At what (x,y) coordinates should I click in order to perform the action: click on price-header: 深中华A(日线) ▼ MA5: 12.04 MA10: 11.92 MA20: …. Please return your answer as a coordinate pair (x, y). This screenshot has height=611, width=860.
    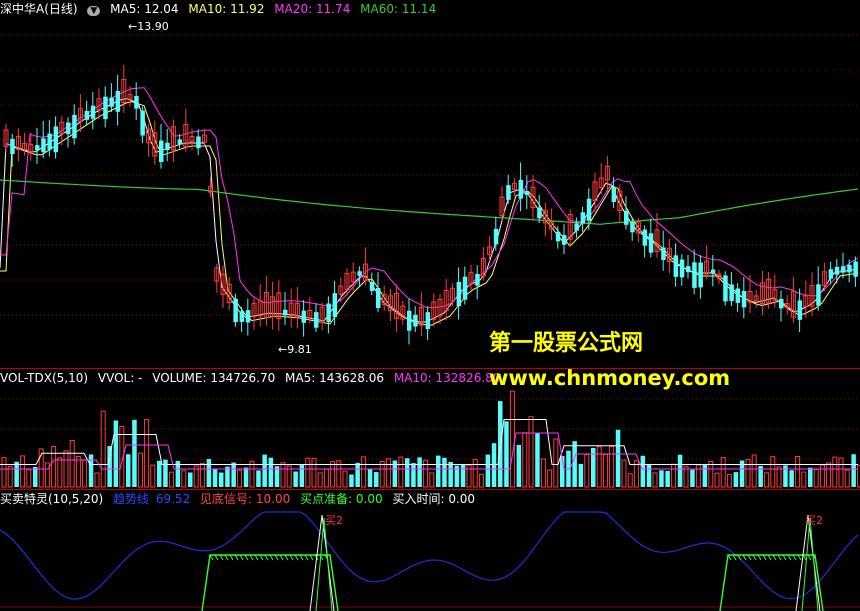
    Looking at the image, I should click on (221, 9).